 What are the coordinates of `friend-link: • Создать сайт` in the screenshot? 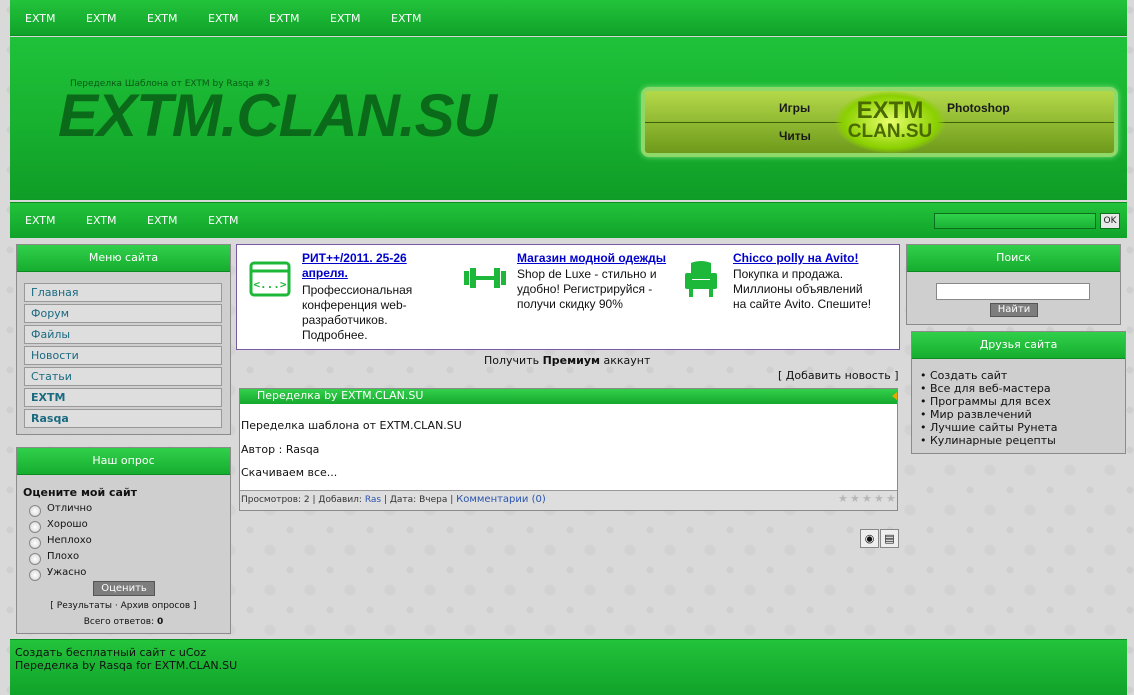 It's located at (963, 375).